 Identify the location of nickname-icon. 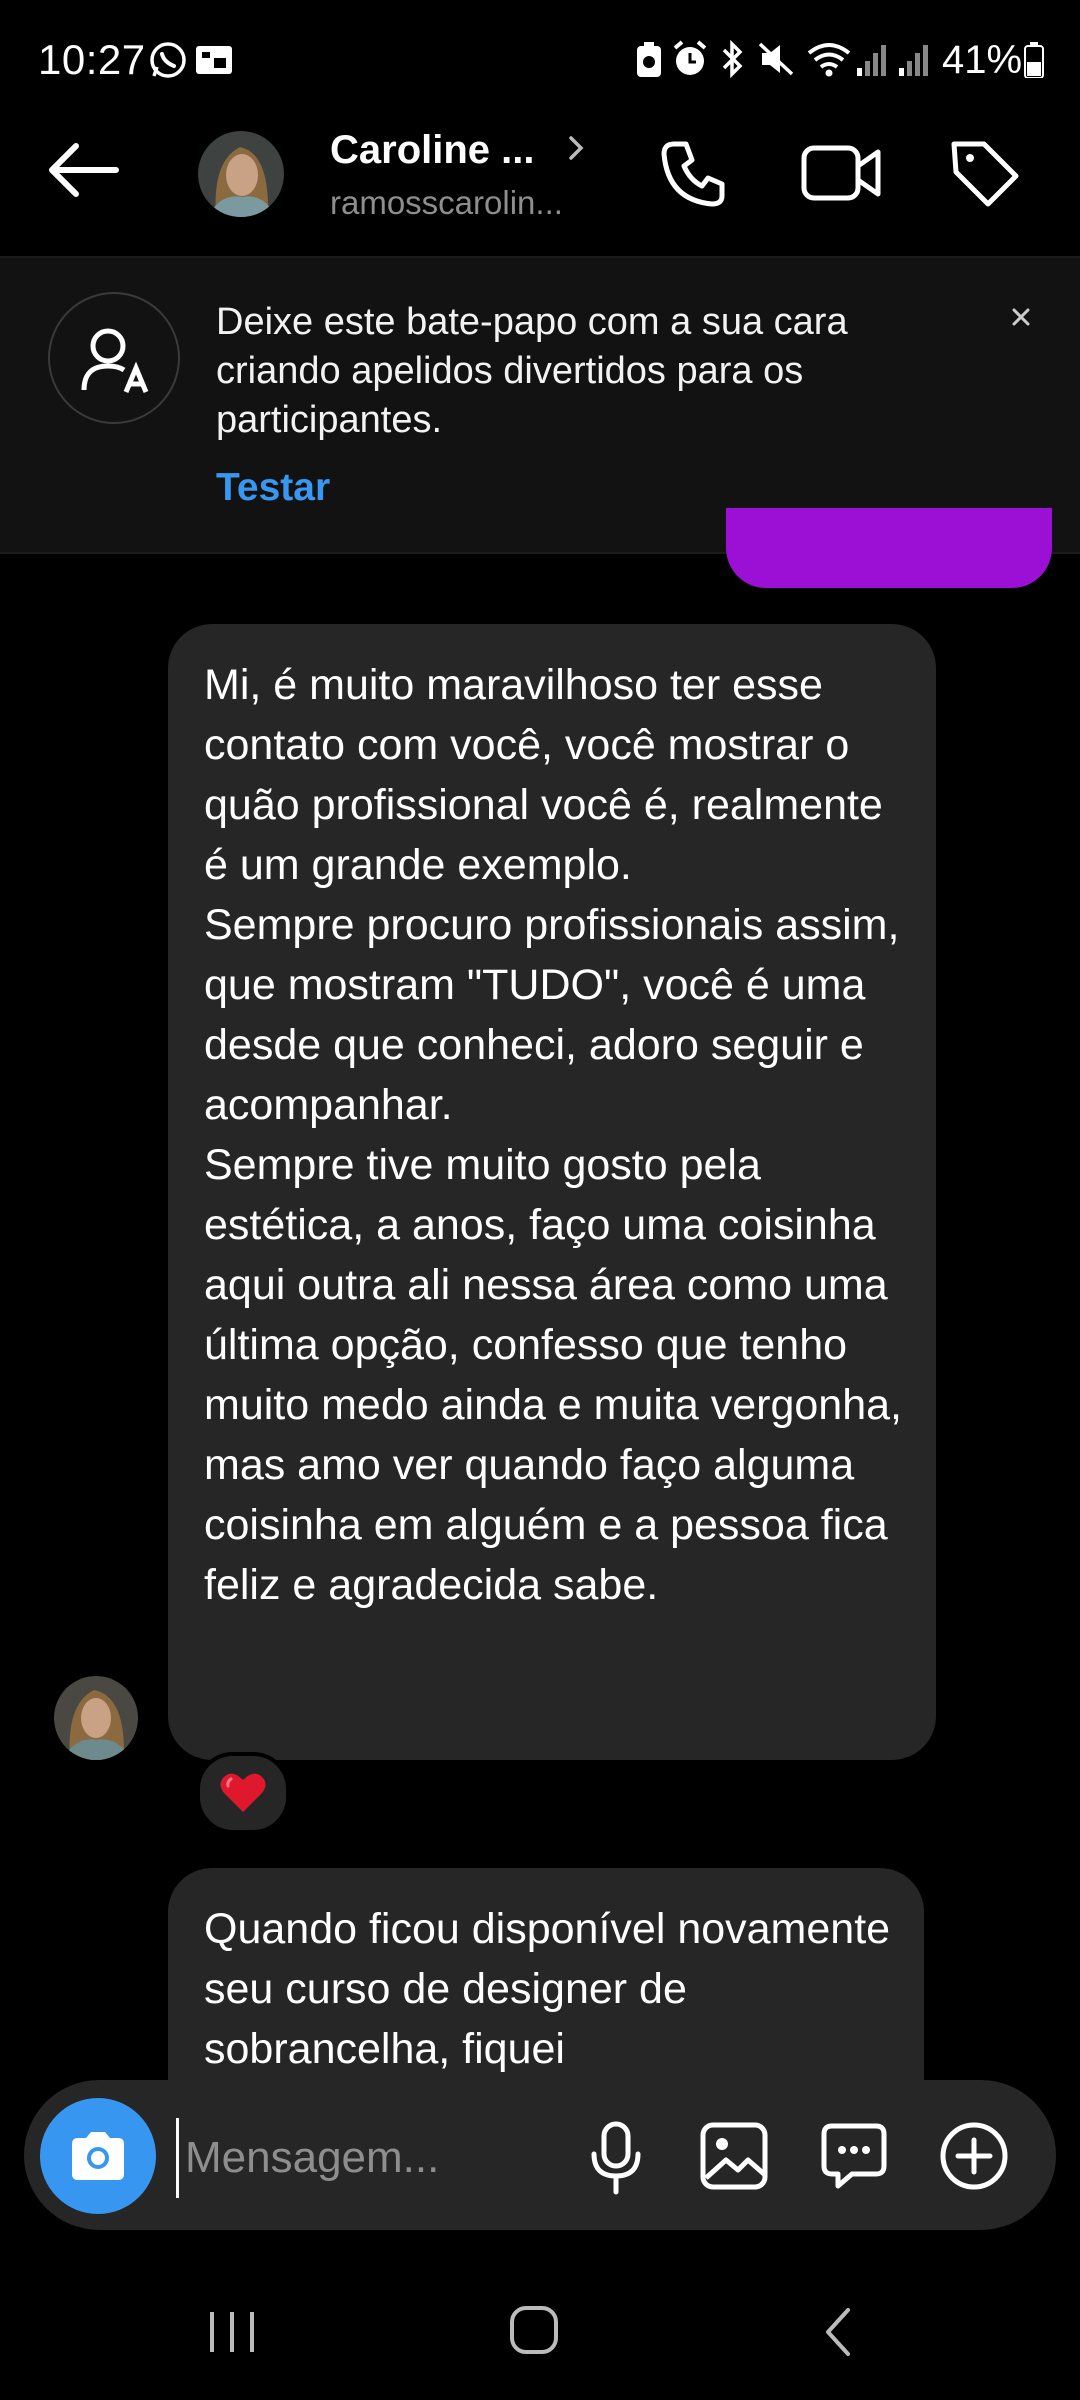
(114, 358).